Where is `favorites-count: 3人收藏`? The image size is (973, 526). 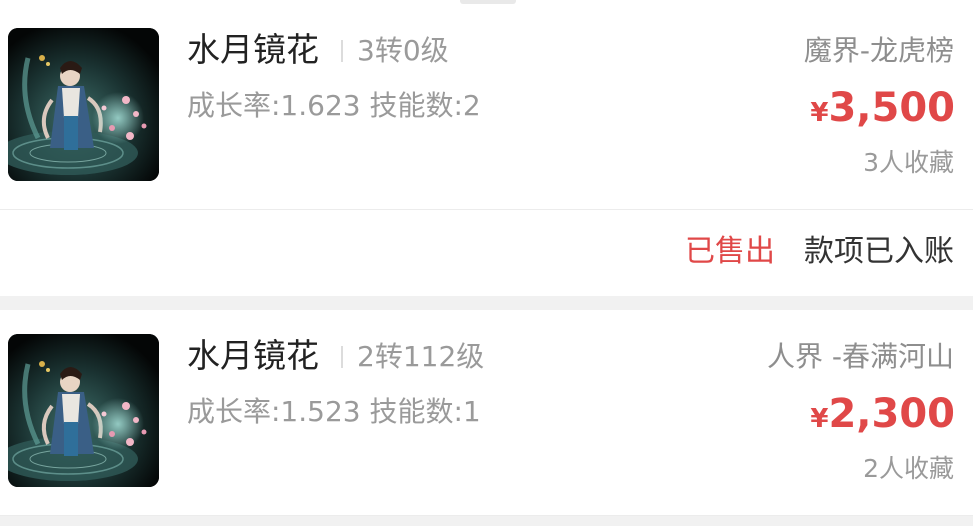
favorites-count: 3人收藏 is located at coordinates (908, 162).